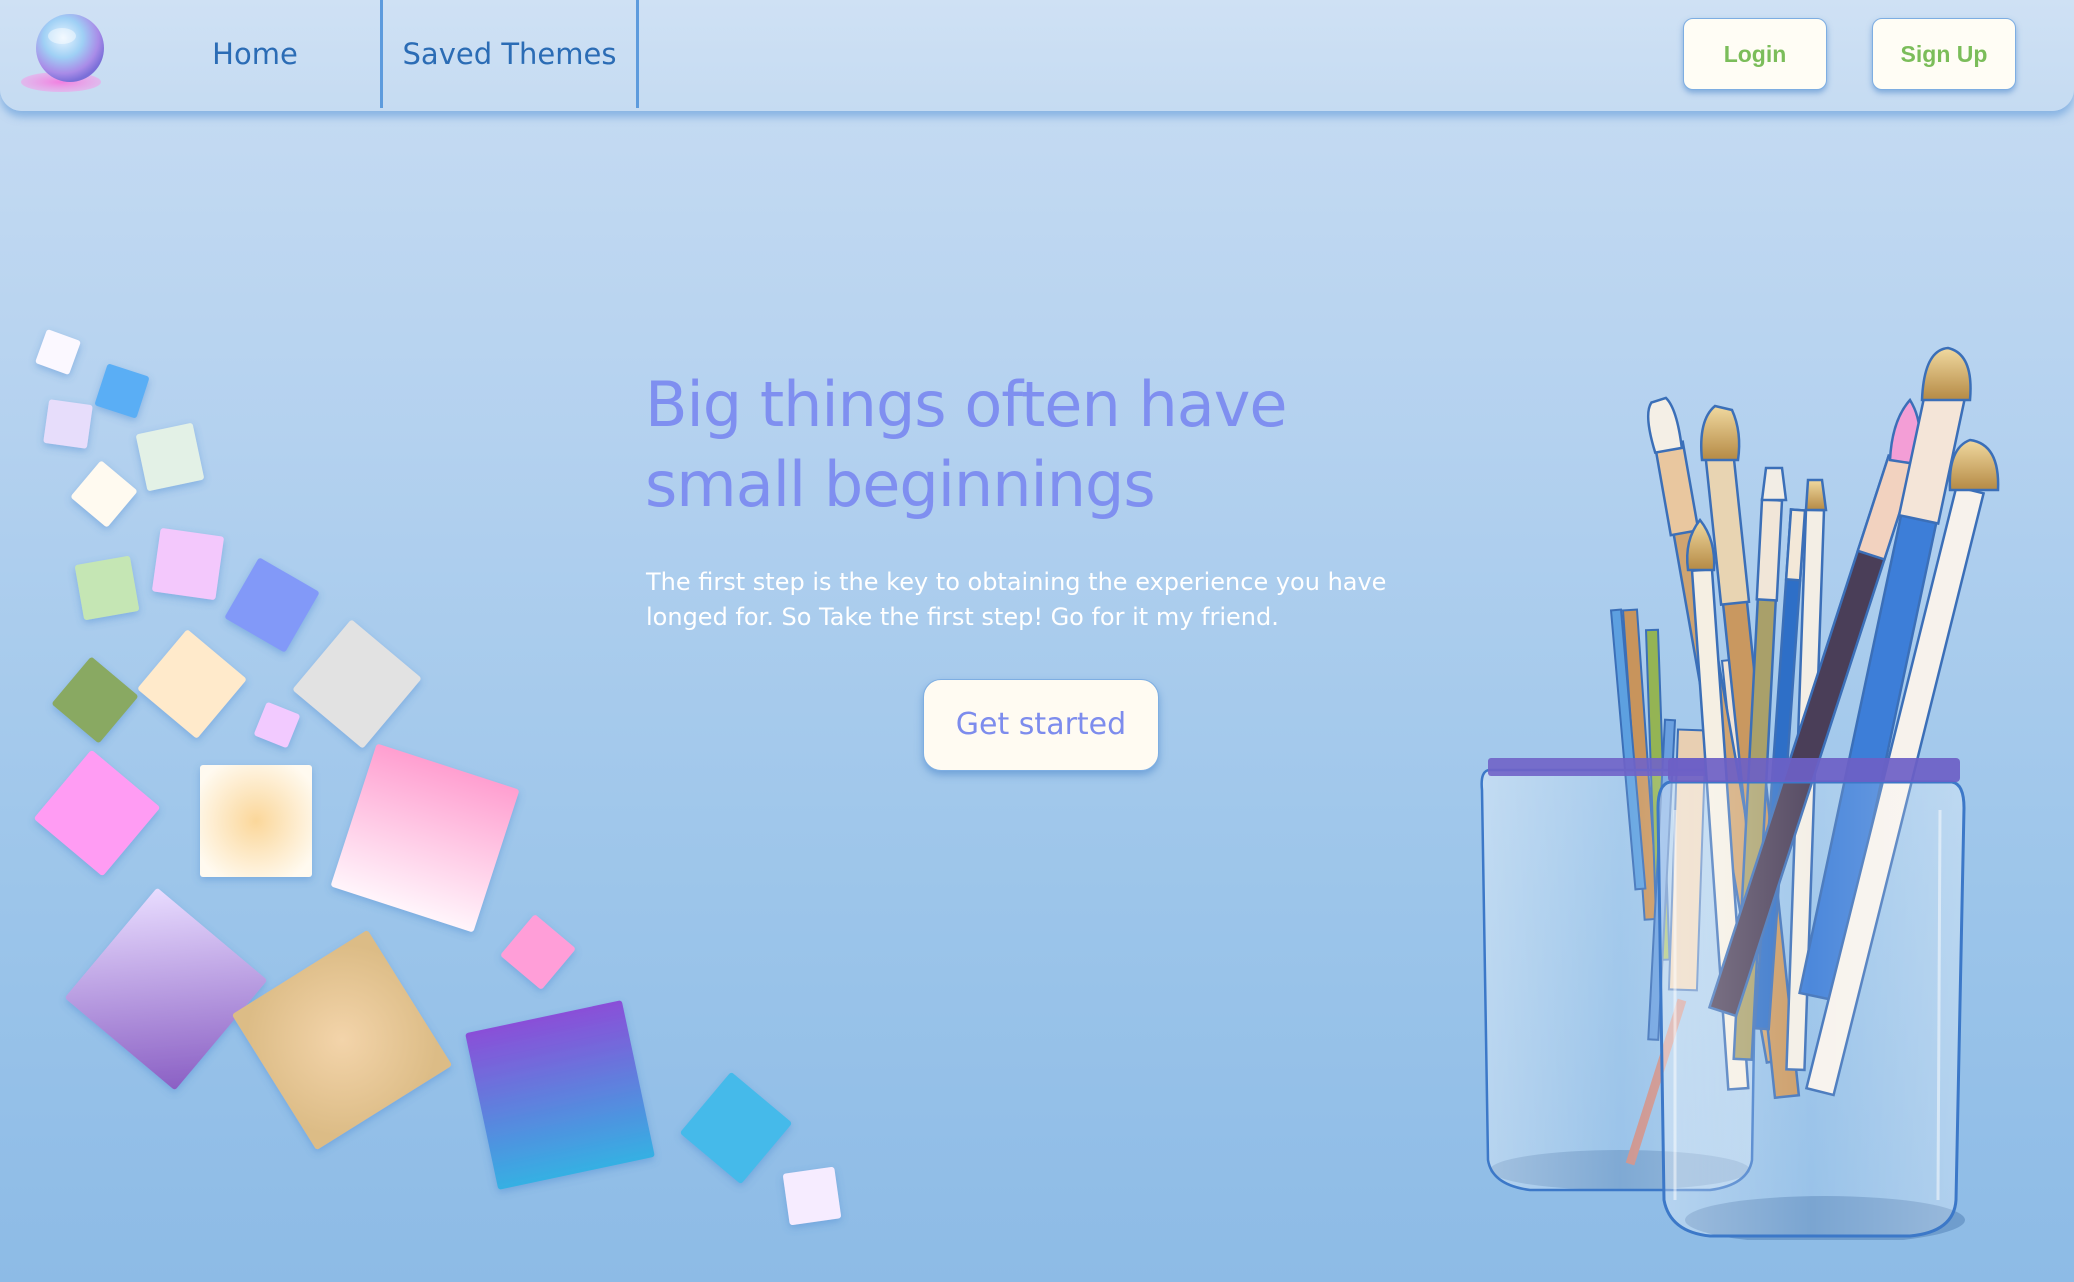 This screenshot has width=2074, height=1282. I want to click on sign-up-button: Sign Up, so click(1944, 54).